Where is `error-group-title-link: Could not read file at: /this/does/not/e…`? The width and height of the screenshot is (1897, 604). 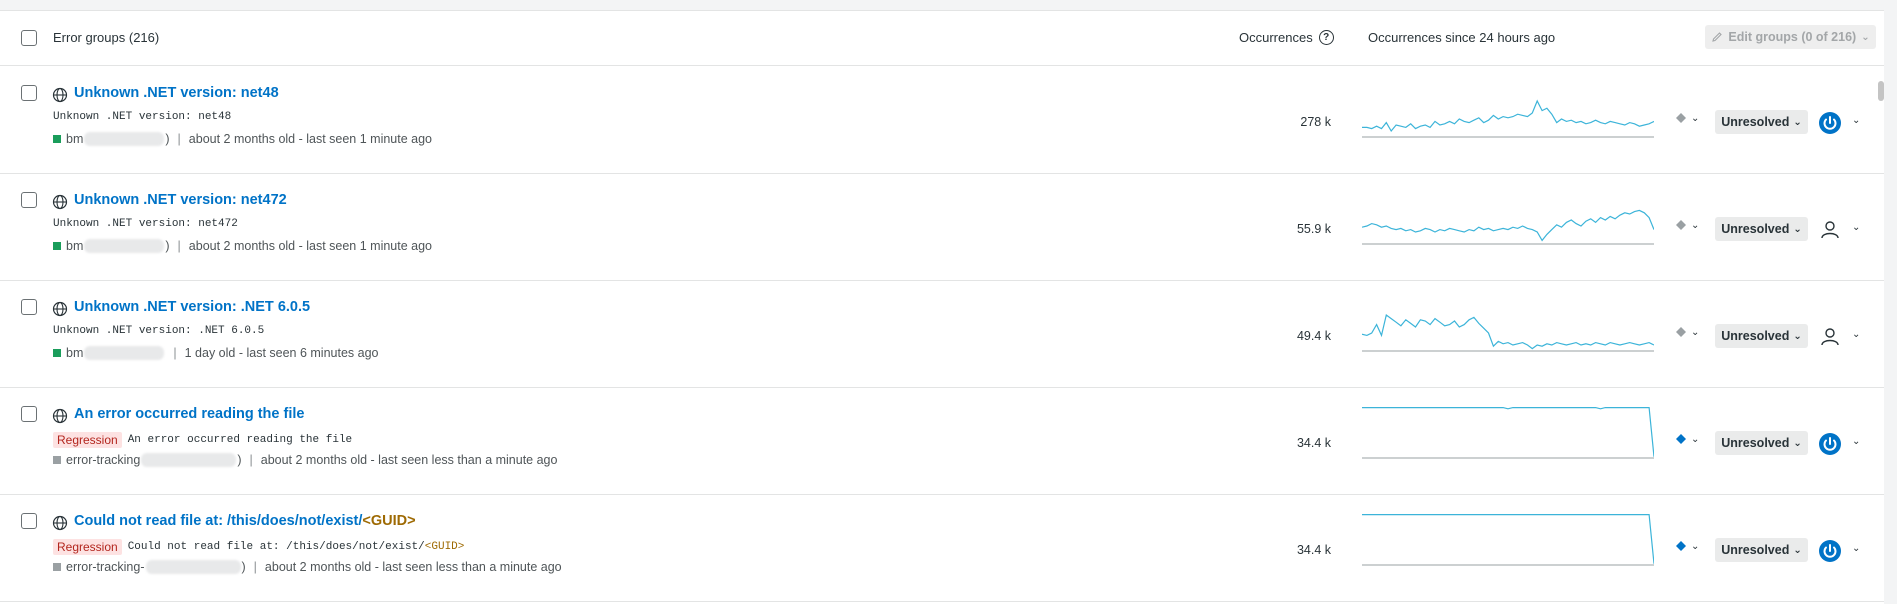 error-group-title-link: Could not read file at: /this/does/not/e… is located at coordinates (245, 521).